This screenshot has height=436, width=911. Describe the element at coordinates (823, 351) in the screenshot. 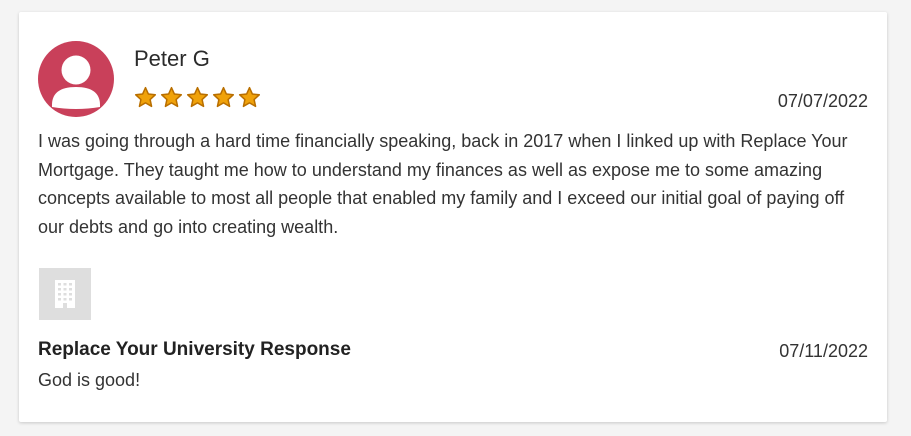

I see `response-date: 07/11/2022` at that location.